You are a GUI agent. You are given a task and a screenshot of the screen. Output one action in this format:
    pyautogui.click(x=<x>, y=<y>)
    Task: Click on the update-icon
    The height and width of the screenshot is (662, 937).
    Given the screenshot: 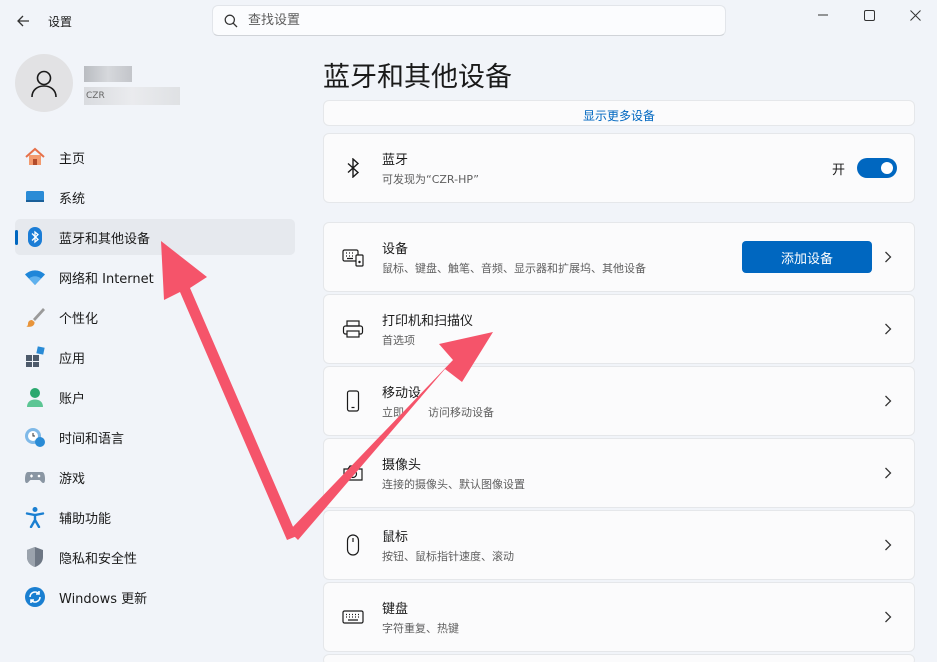 What is the action you would take?
    pyautogui.click(x=35, y=597)
    